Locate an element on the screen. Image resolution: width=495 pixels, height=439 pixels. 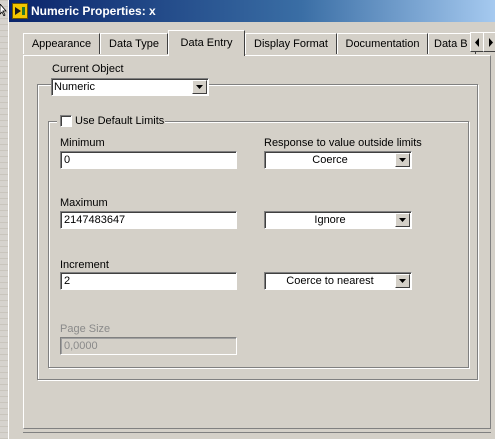
use-default-limits-label: Use Default Limits is located at coordinates (120, 121).